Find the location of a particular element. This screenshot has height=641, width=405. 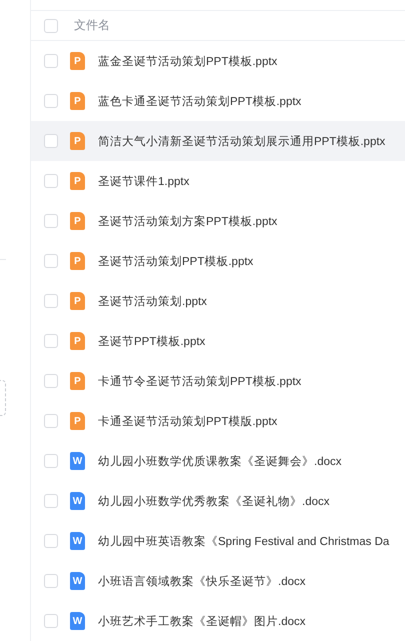

column-header: 文件名 is located at coordinates (92, 25).